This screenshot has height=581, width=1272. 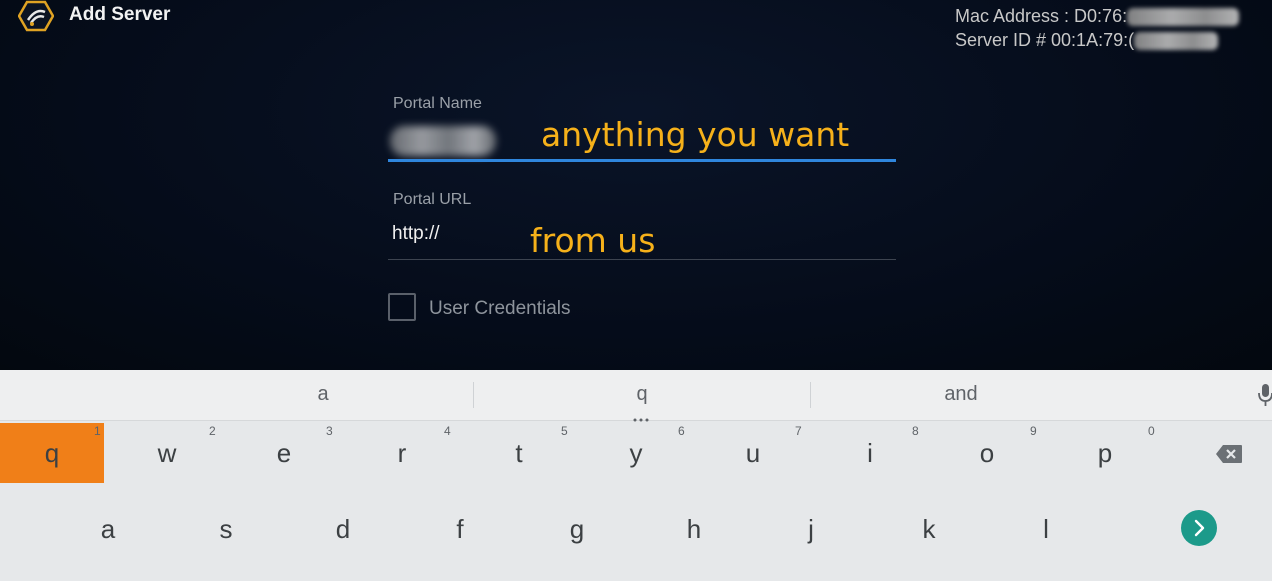 I want to click on mac-address-label: Mac Address : D0:76:, so click(x=1041, y=16).